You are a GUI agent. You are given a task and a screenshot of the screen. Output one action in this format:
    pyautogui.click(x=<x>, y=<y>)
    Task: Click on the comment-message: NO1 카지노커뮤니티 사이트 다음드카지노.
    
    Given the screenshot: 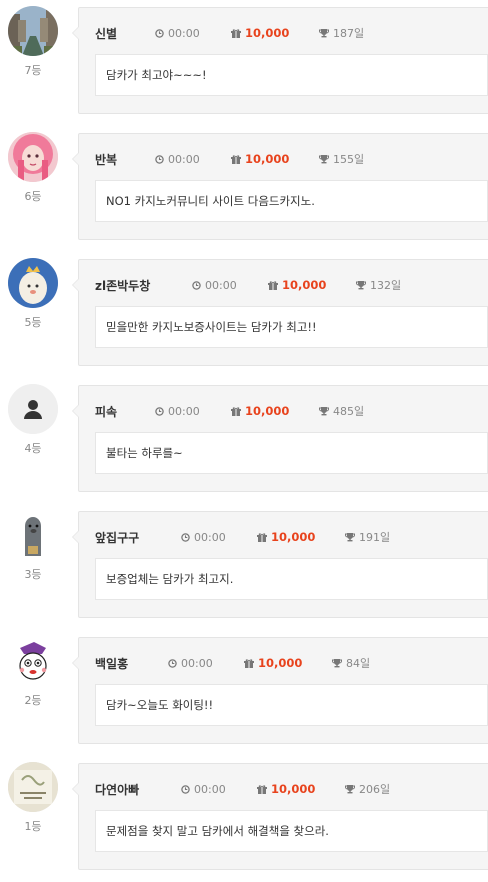 What is the action you would take?
    pyautogui.click(x=291, y=201)
    